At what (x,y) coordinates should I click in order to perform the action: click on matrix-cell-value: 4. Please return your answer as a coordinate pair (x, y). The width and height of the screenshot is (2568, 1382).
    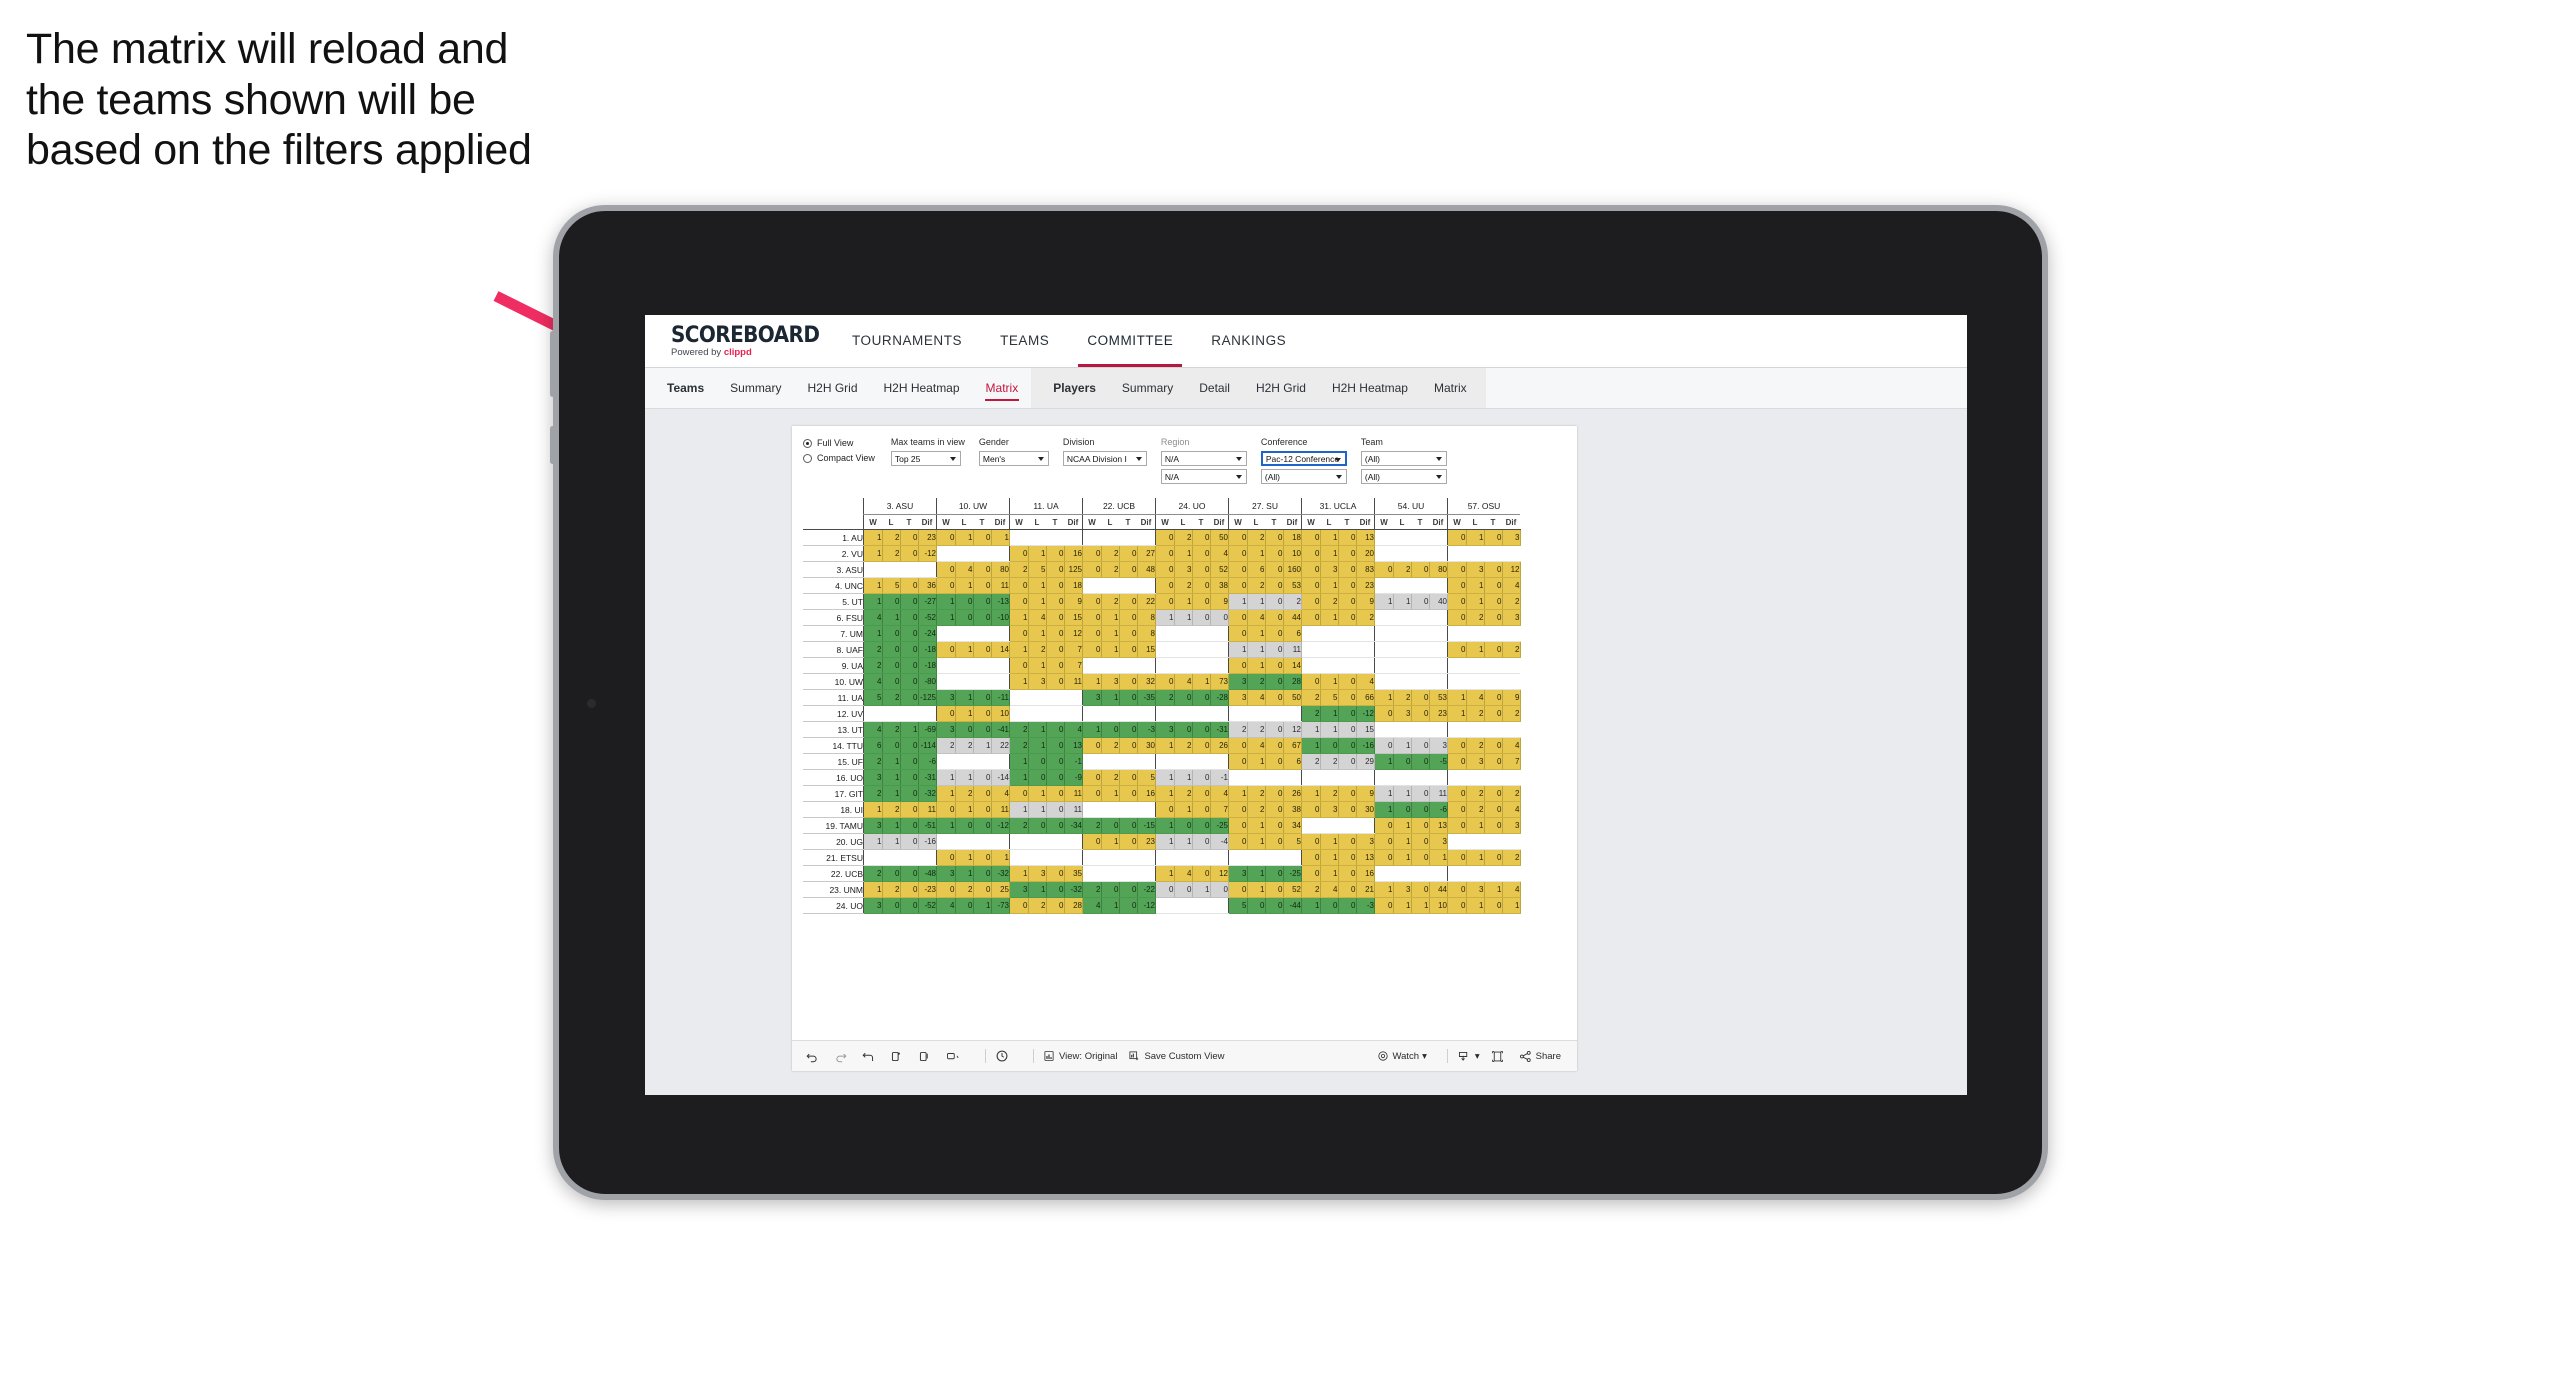
    Looking at the image, I should click on (1000, 793).